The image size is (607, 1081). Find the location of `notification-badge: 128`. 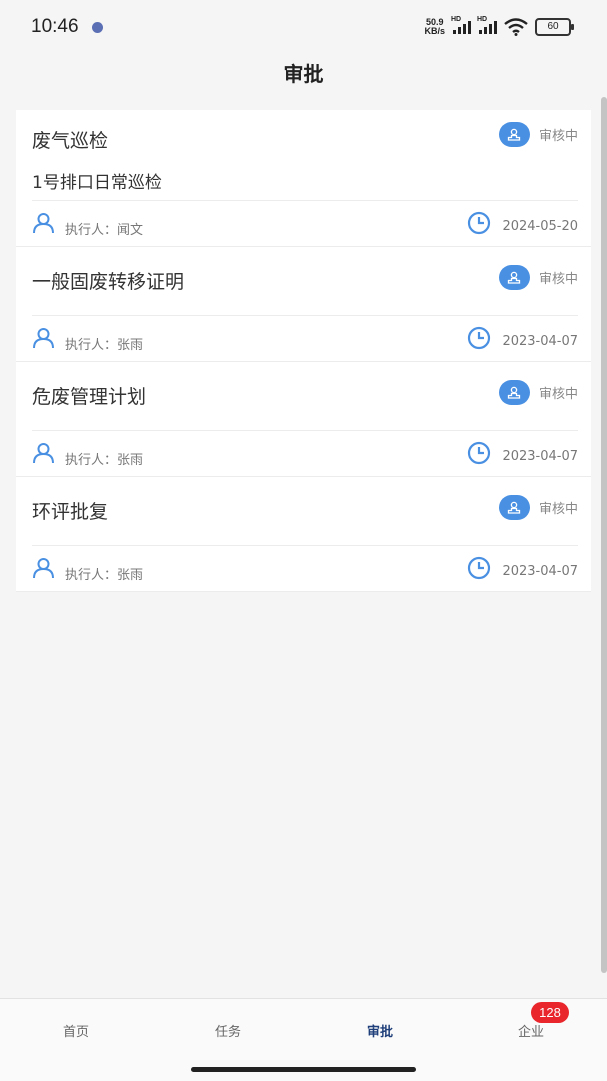

notification-badge: 128 is located at coordinates (550, 1012).